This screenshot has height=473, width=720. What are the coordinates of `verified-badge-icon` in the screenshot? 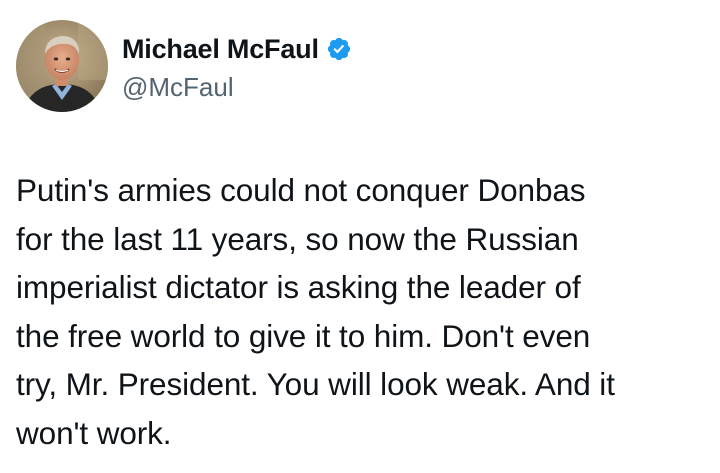 It's located at (339, 49).